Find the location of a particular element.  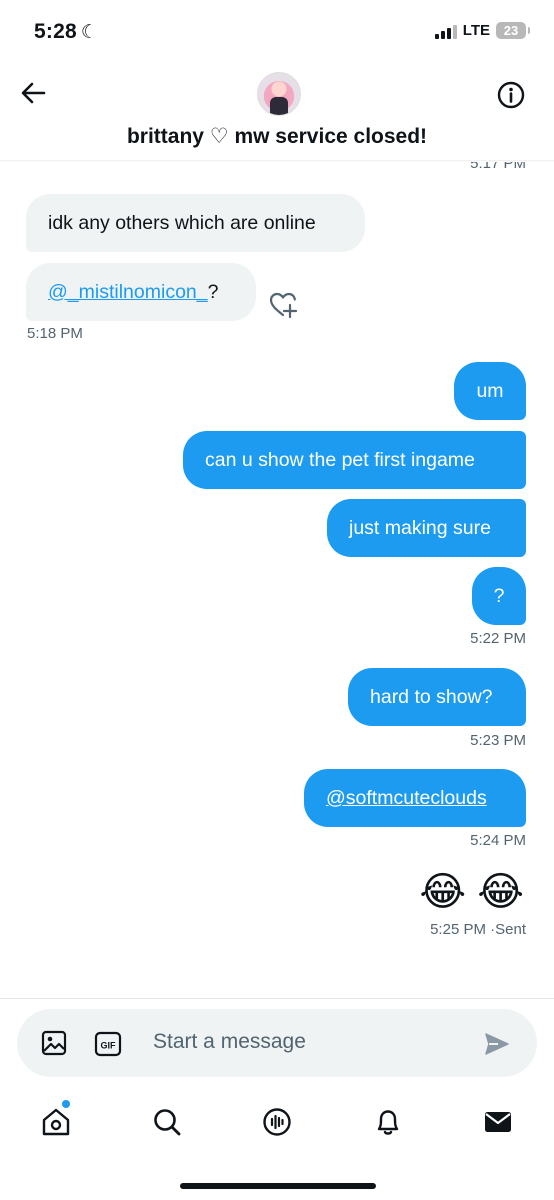

sent-message: hard to show? is located at coordinates (437, 697).